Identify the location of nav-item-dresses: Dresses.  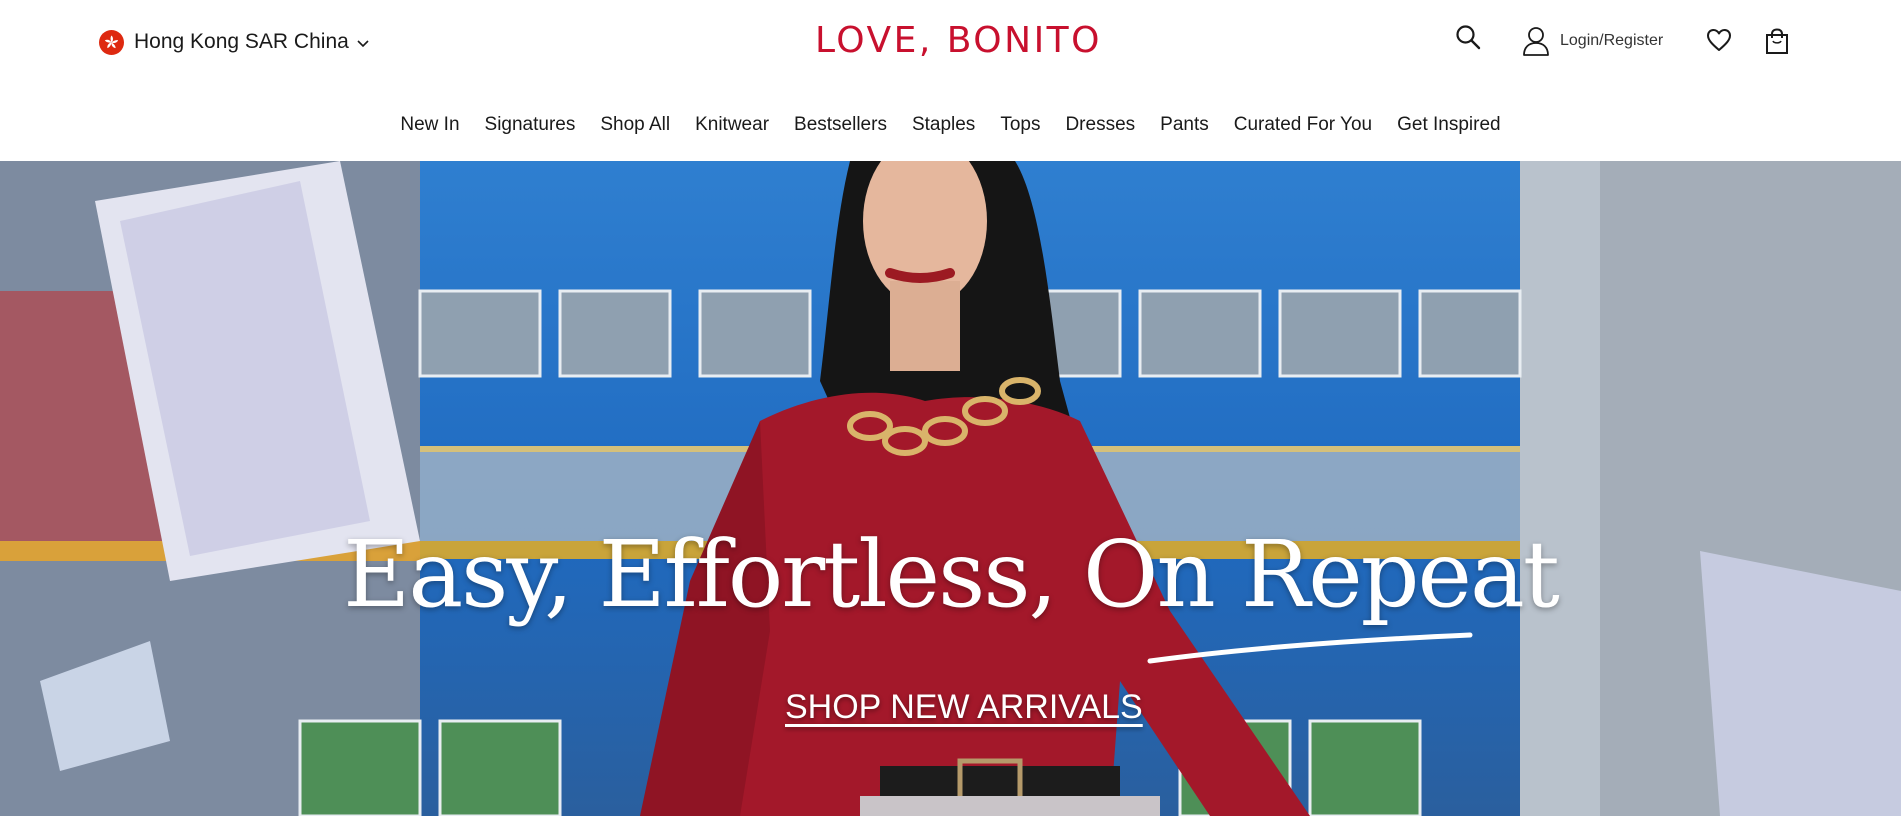
(1100, 125).